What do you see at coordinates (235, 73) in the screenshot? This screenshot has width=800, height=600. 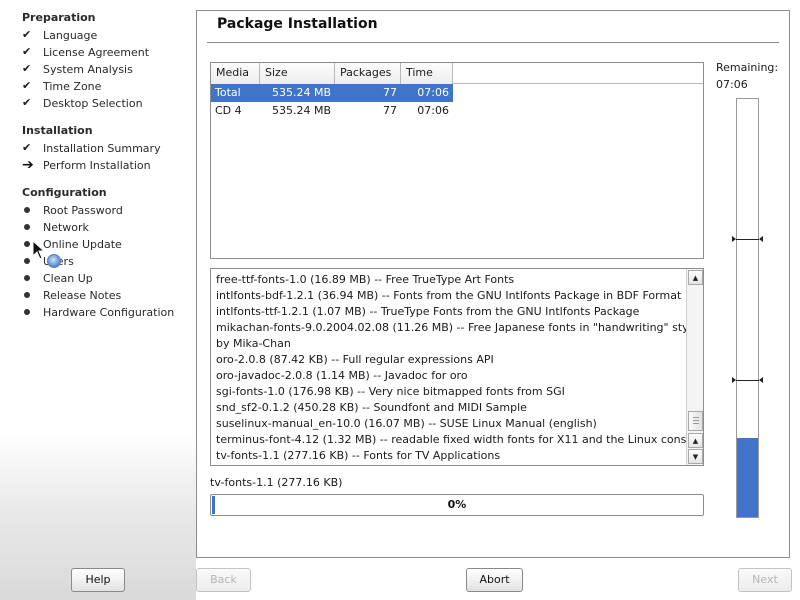 I see `column-header-media: Media` at bounding box center [235, 73].